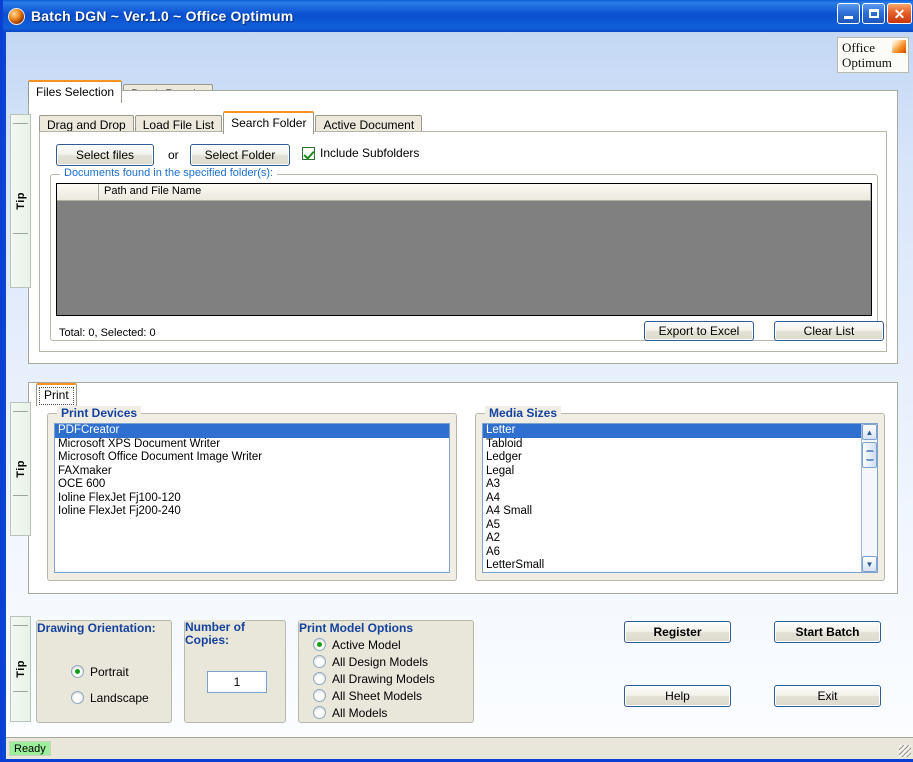 This screenshot has height=762, width=913. What do you see at coordinates (252, 512) in the screenshot?
I see `list-item: Ioline FlexJet Fj200-240` at bounding box center [252, 512].